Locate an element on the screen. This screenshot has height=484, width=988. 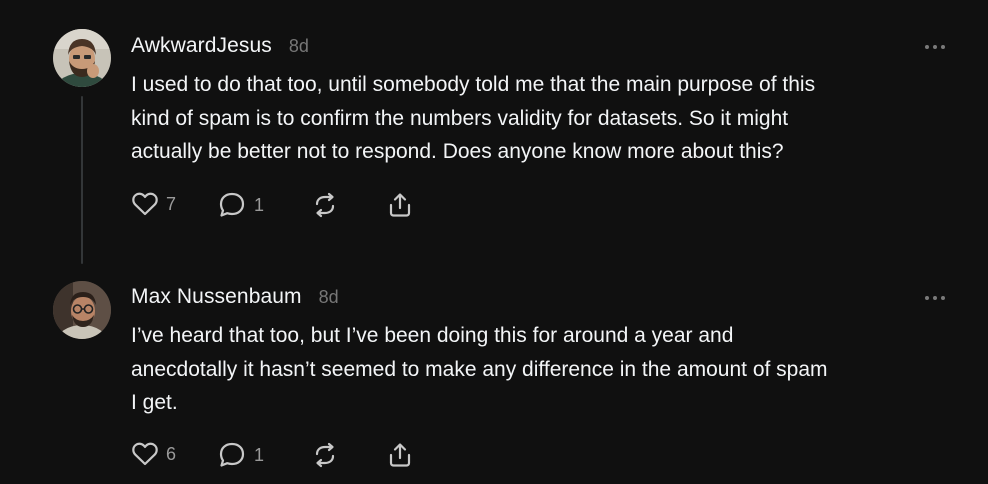
author-row: Max Nussenbaum 8d is located at coordinates (235, 297).